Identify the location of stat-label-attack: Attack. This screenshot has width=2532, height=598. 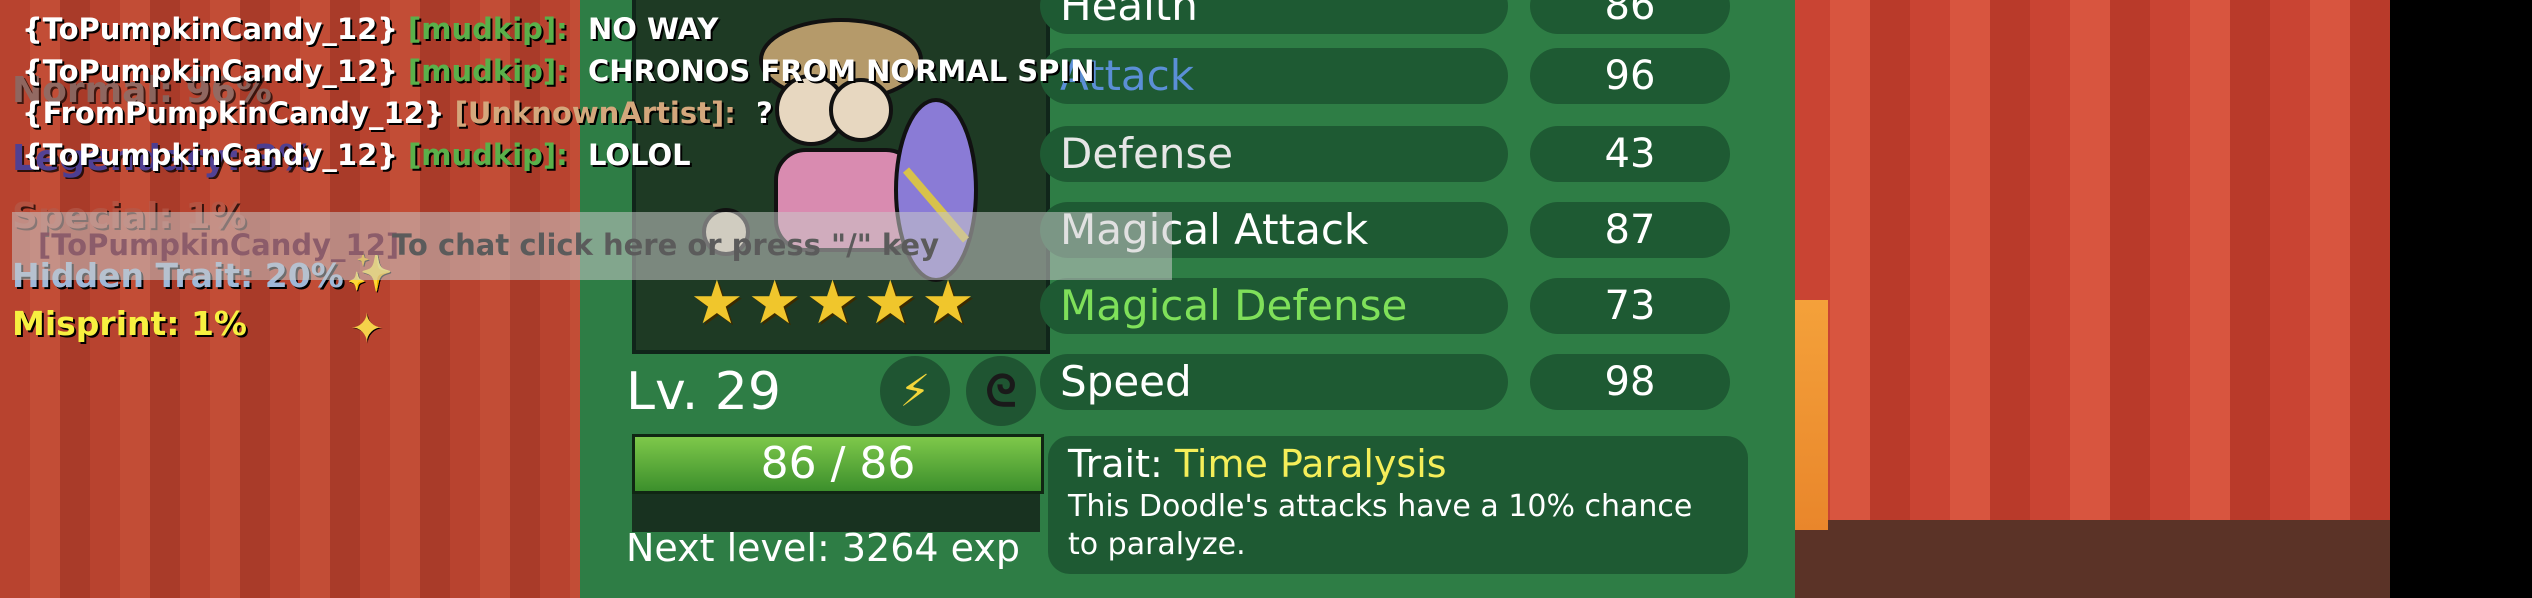
(1274, 76).